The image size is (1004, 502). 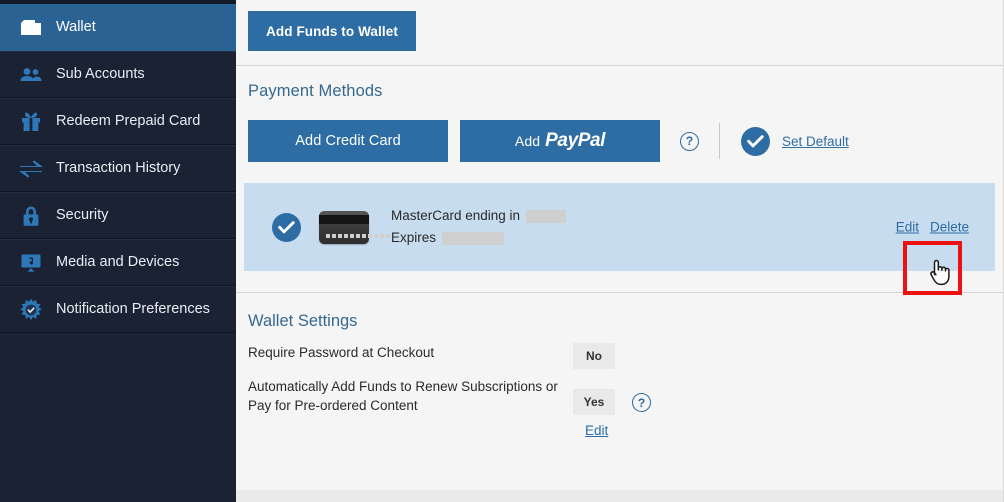 What do you see at coordinates (619, 496) in the screenshot?
I see `bottom-filler` at bounding box center [619, 496].